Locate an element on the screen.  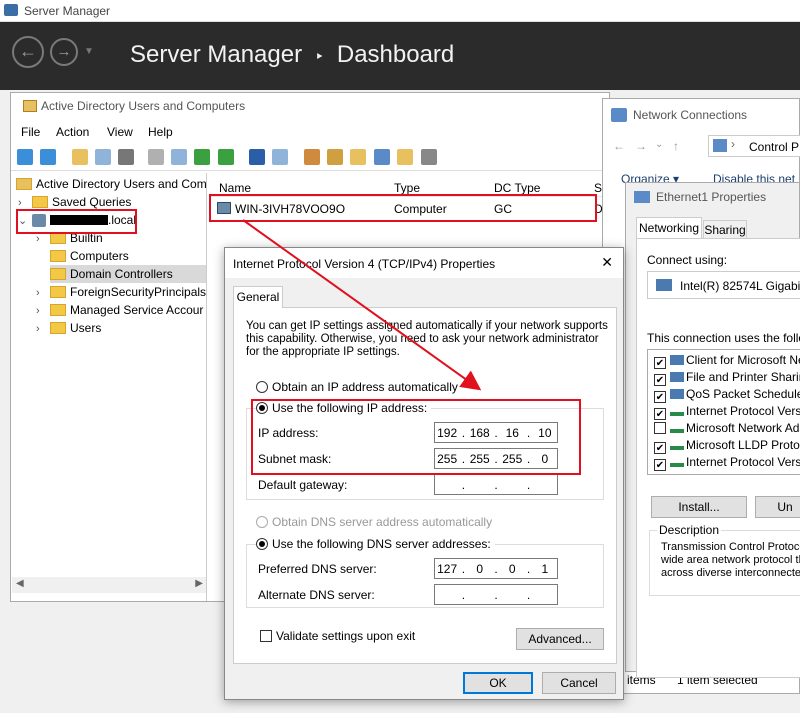
tab-general: General is located at coordinates (258, 297).